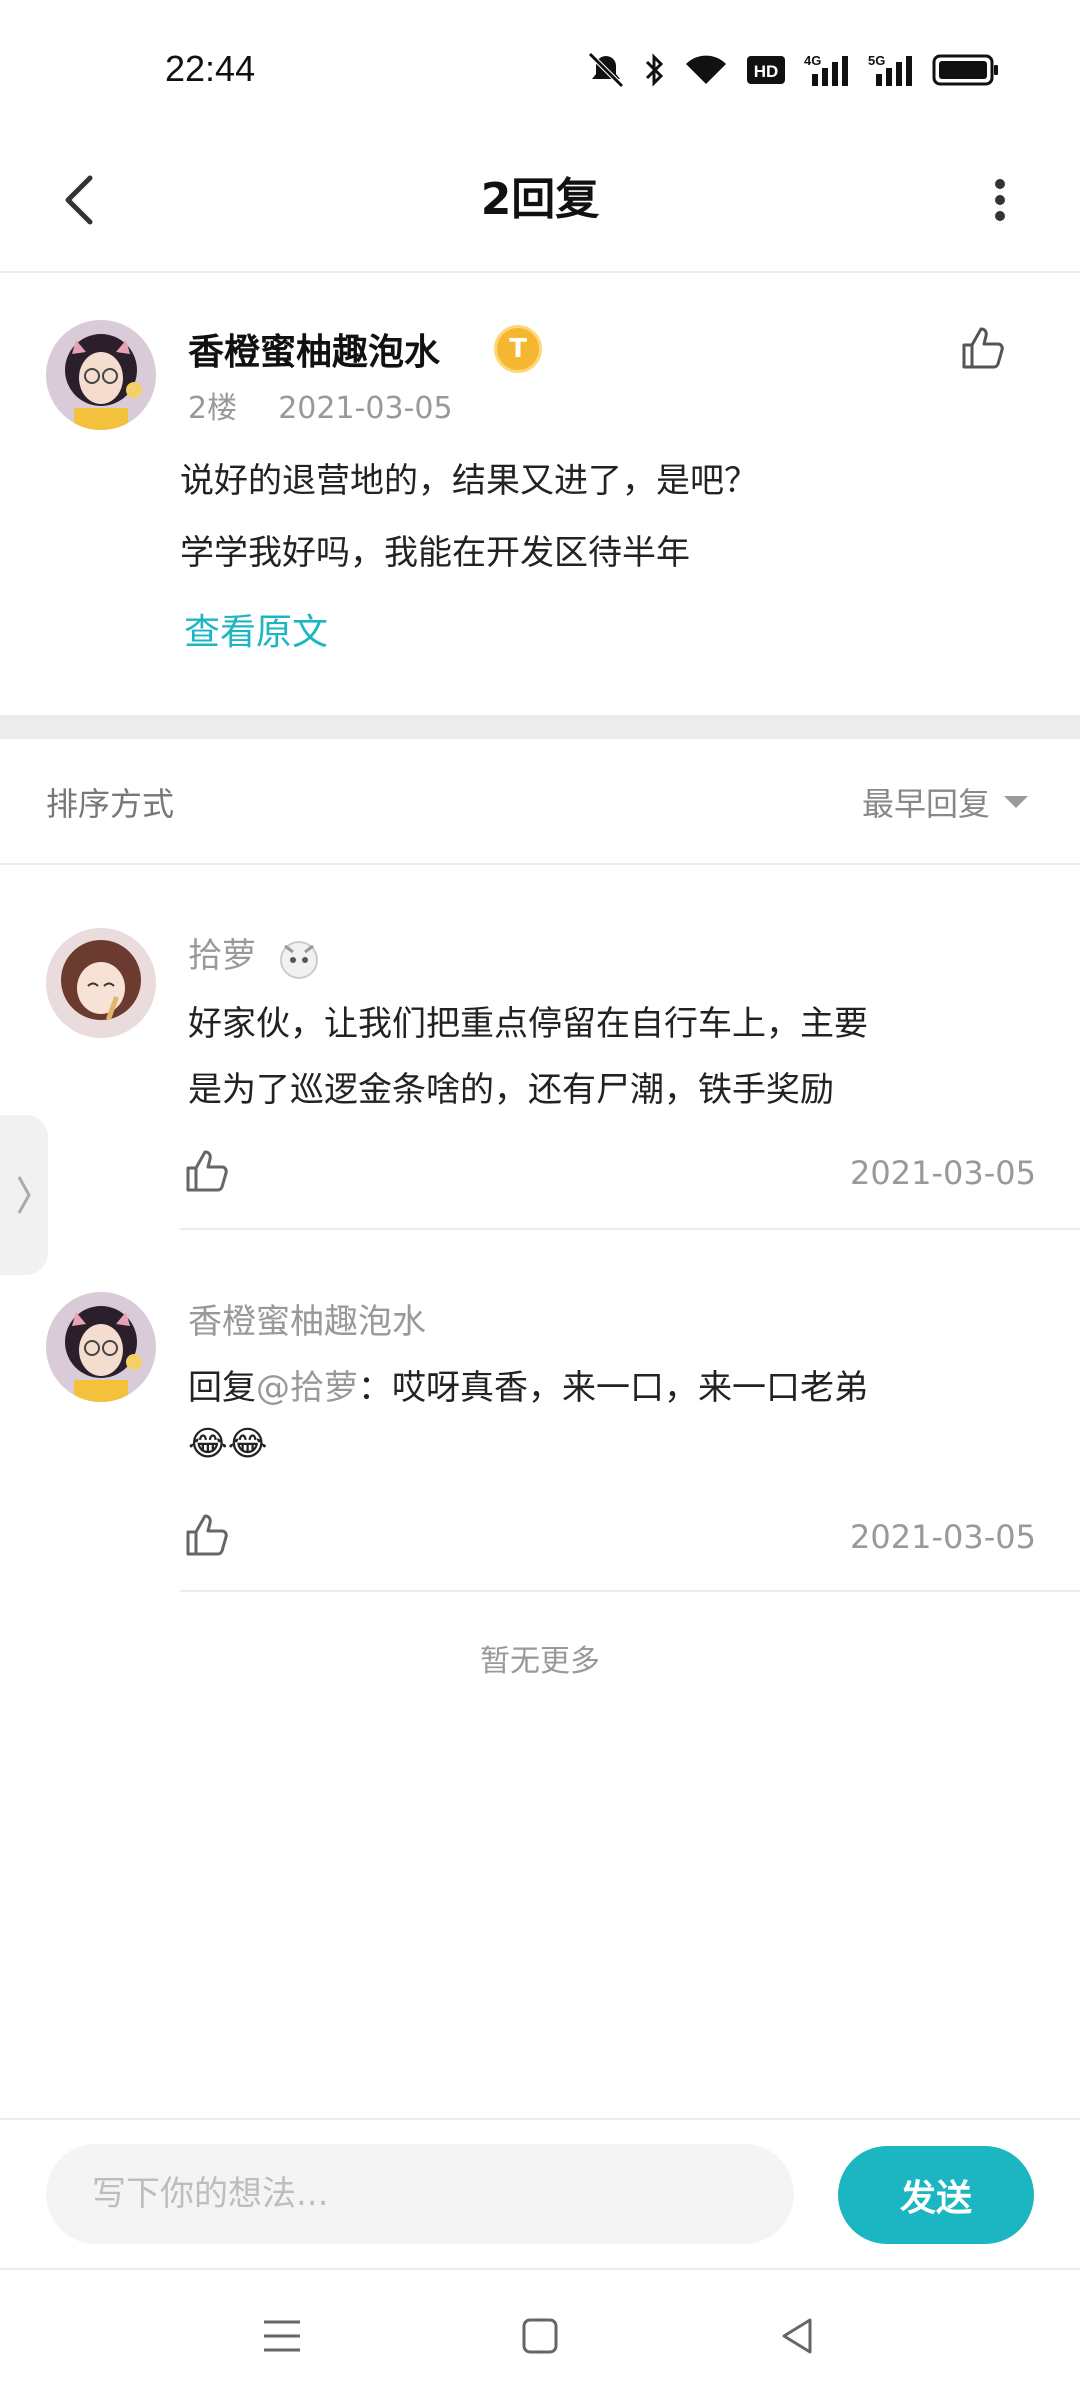 Image resolution: width=1080 pixels, height=2400 pixels. Describe the element at coordinates (435, 553) in the screenshot. I see `post-line-2: 学学我好吗，我能在开发区待半年` at that location.